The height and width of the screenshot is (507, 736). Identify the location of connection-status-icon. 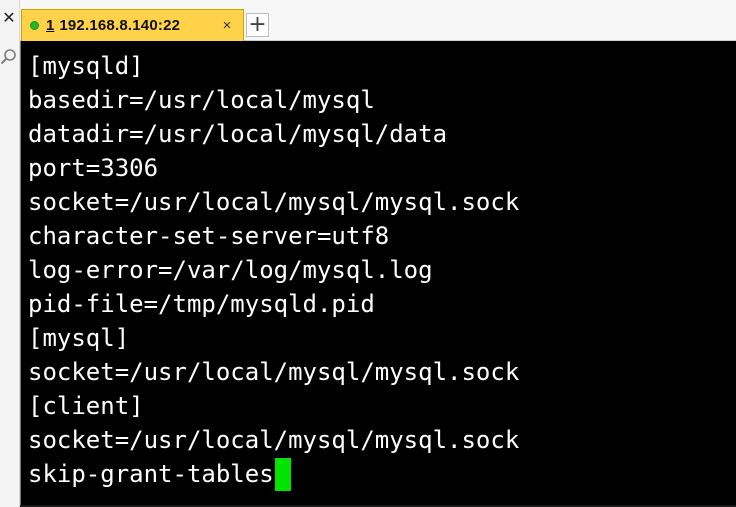
(34, 25).